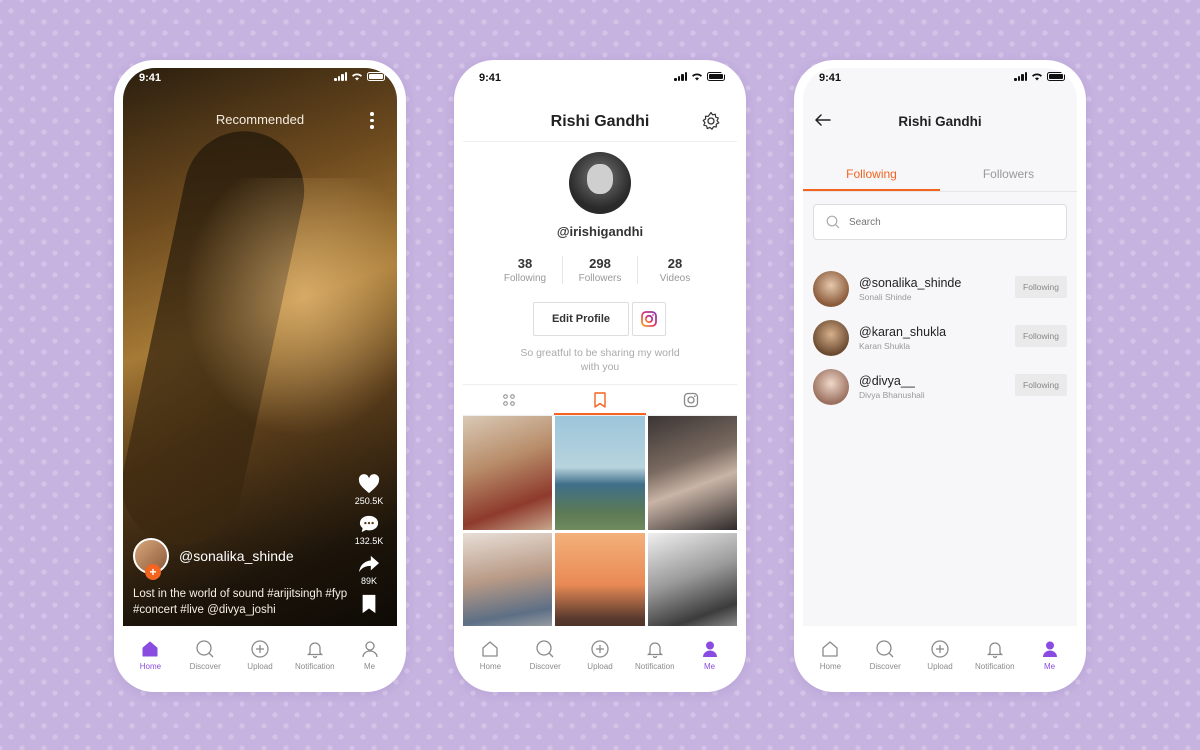 This screenshot has width=1200, height=750. I want to click on comments-count: 132.5K, so click(369, 541).